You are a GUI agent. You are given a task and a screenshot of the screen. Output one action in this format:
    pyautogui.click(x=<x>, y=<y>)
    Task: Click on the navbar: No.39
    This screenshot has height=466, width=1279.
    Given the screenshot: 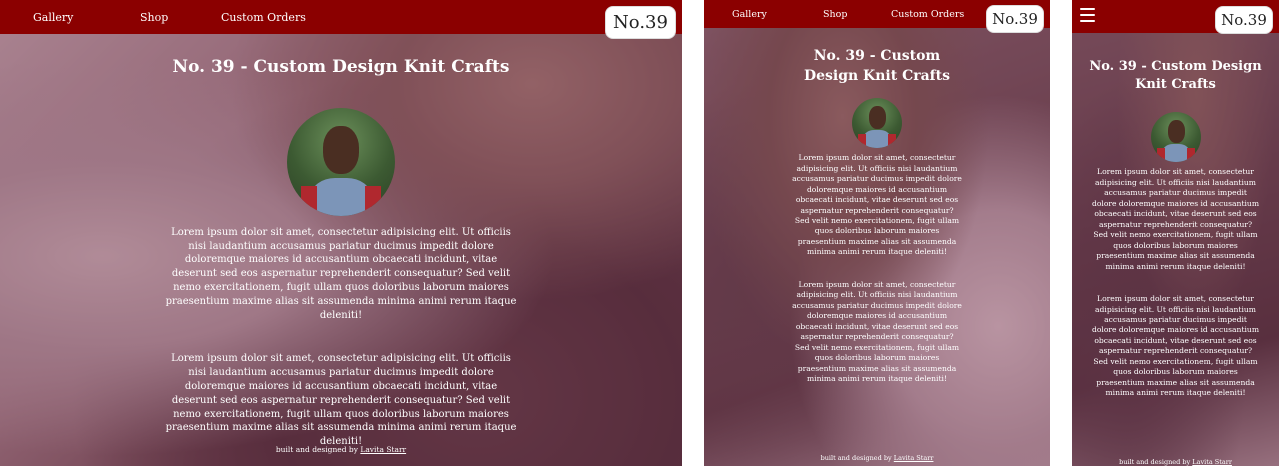 What is the action you would take?
    pyautogui.click(x=1175, y=17)
    